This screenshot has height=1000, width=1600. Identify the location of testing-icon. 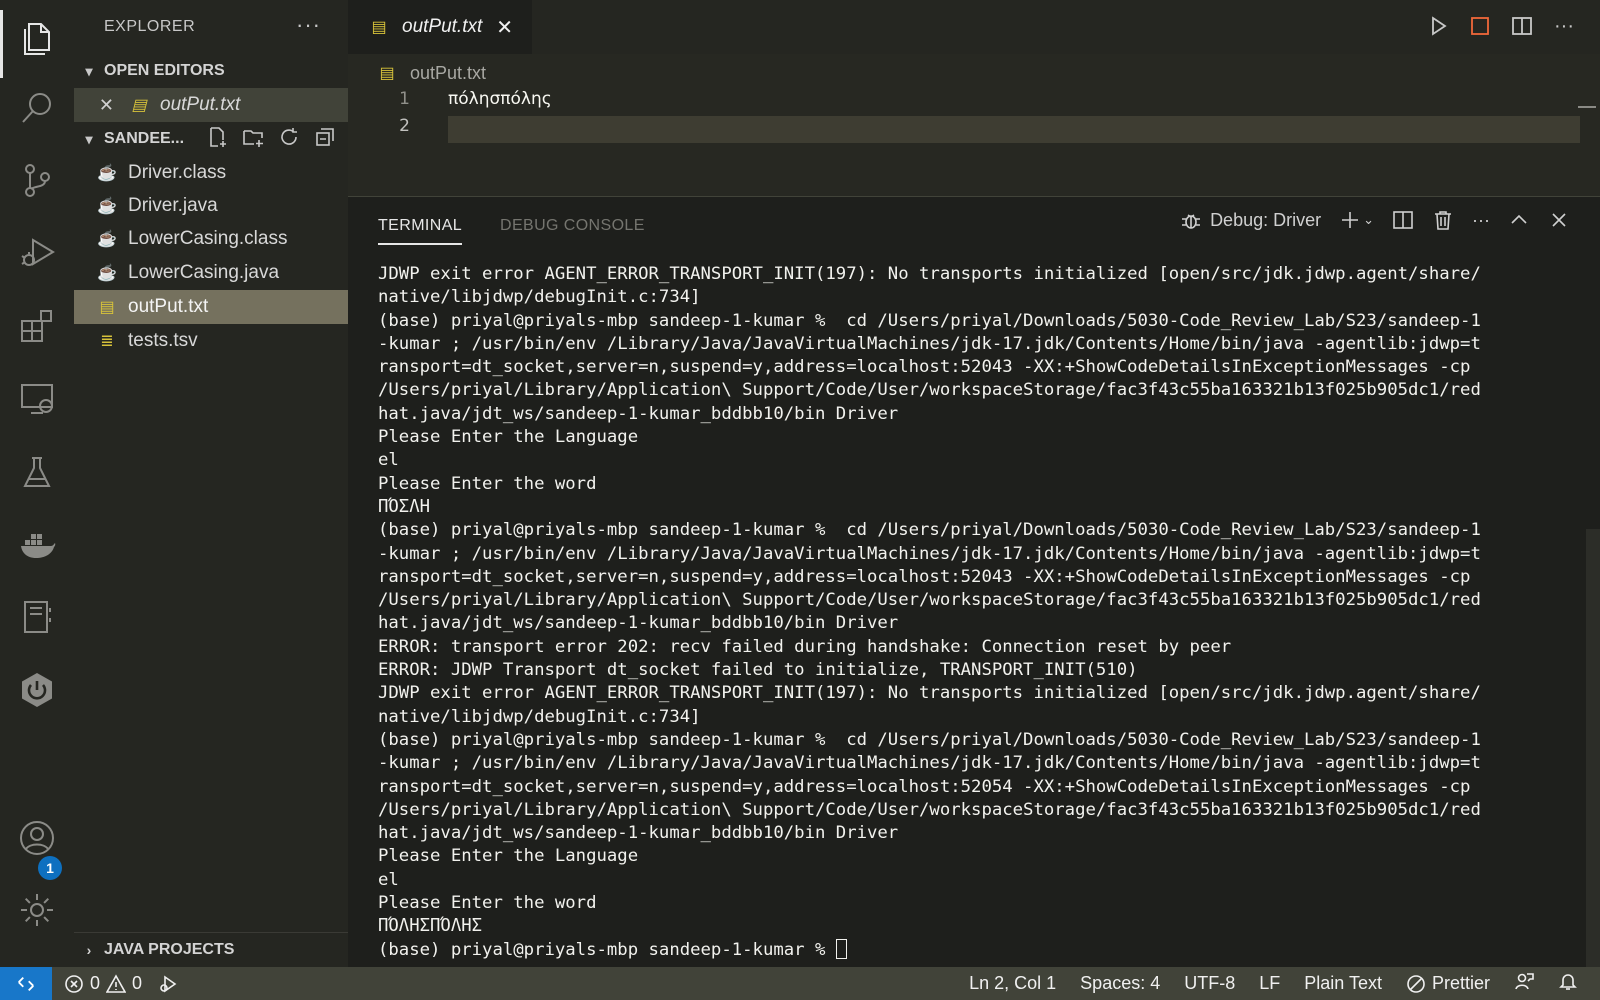
(37, 472).